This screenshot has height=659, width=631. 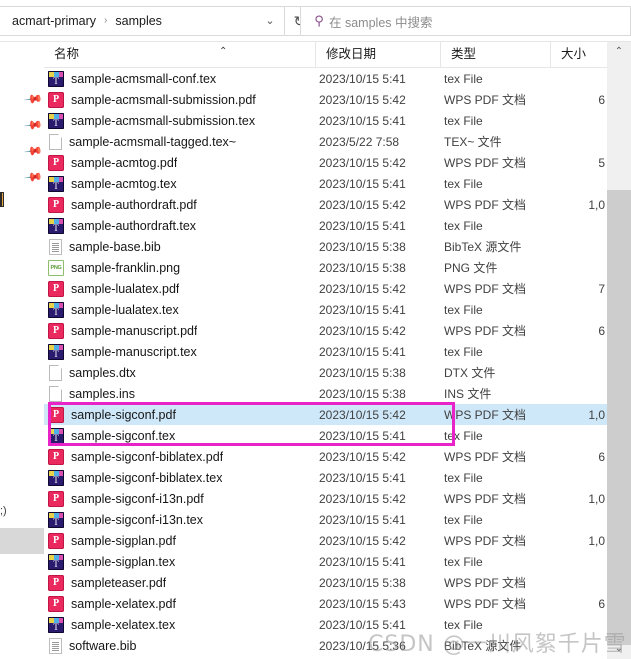 I want to click on file-row: sample-base.bib 2023/10/15 5:38 BibTeX 源文件, so click(x=325, y=246).